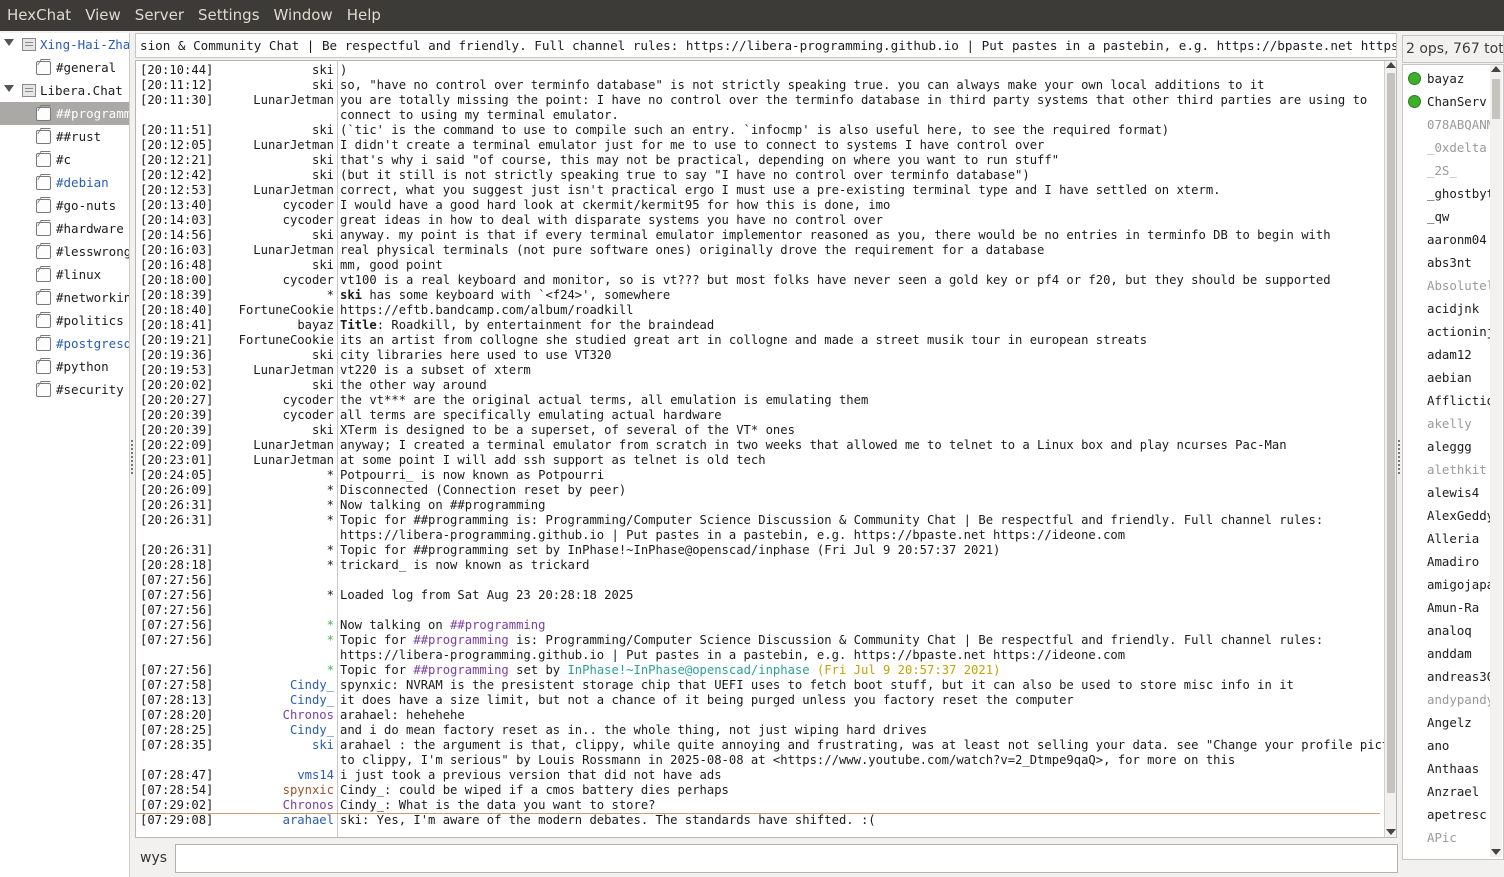  I want to click on tree-channel: #lesswrong, so click(64, 251).